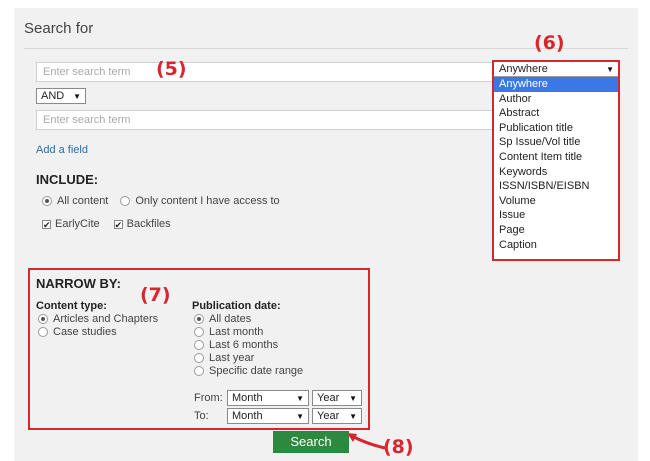 The image size is (650, 461). What do you see at coordinates (256, 371) in the screenshot?
I see `specific-range-label: Specific date range` at bounding box center [256, 371].